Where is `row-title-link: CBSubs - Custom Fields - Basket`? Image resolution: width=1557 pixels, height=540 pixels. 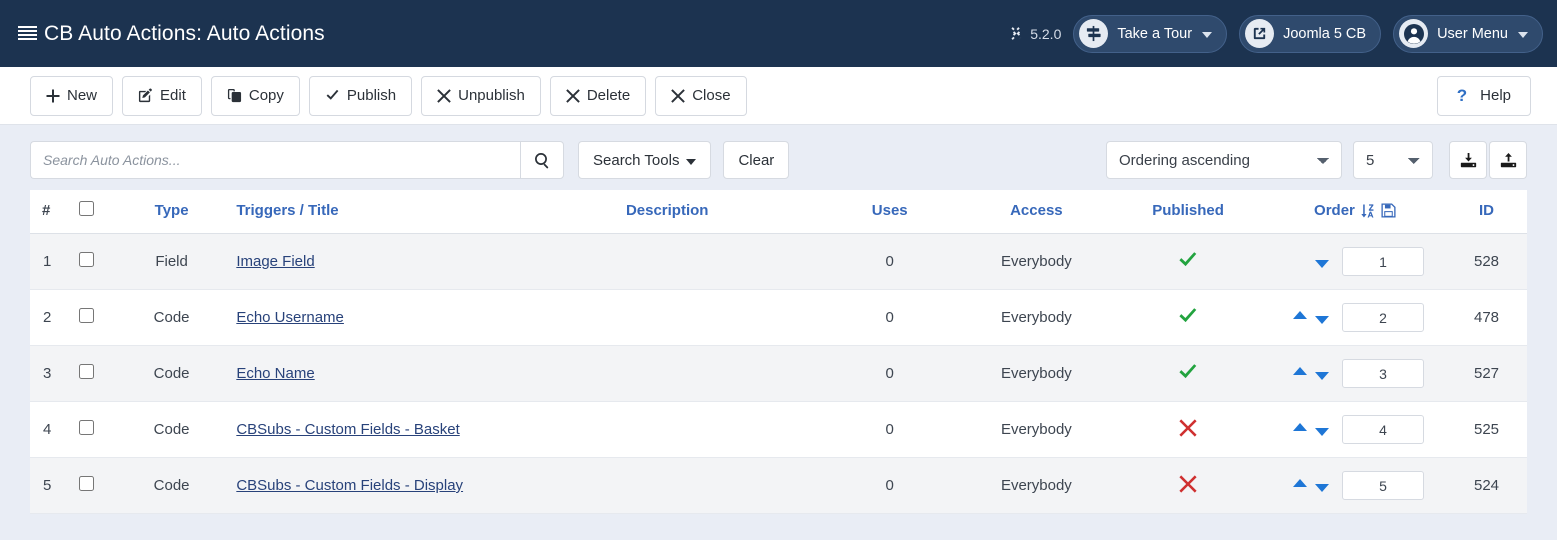 row-title-link: CBSubs - Custom Fields - Basket is located at coordinates (347, 429).